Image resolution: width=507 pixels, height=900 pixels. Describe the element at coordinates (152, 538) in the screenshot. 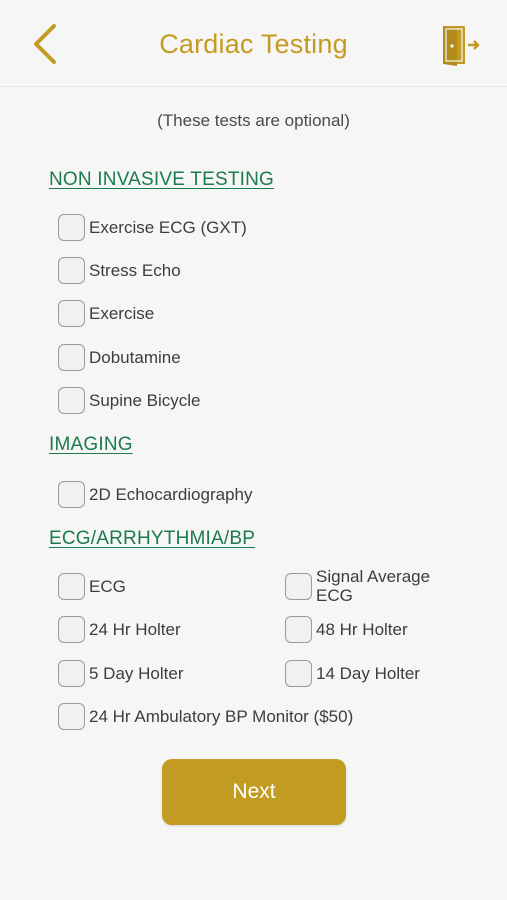

I see `section-heading-ecg: ECG/ARRHYTHMIA/BP` at that location.